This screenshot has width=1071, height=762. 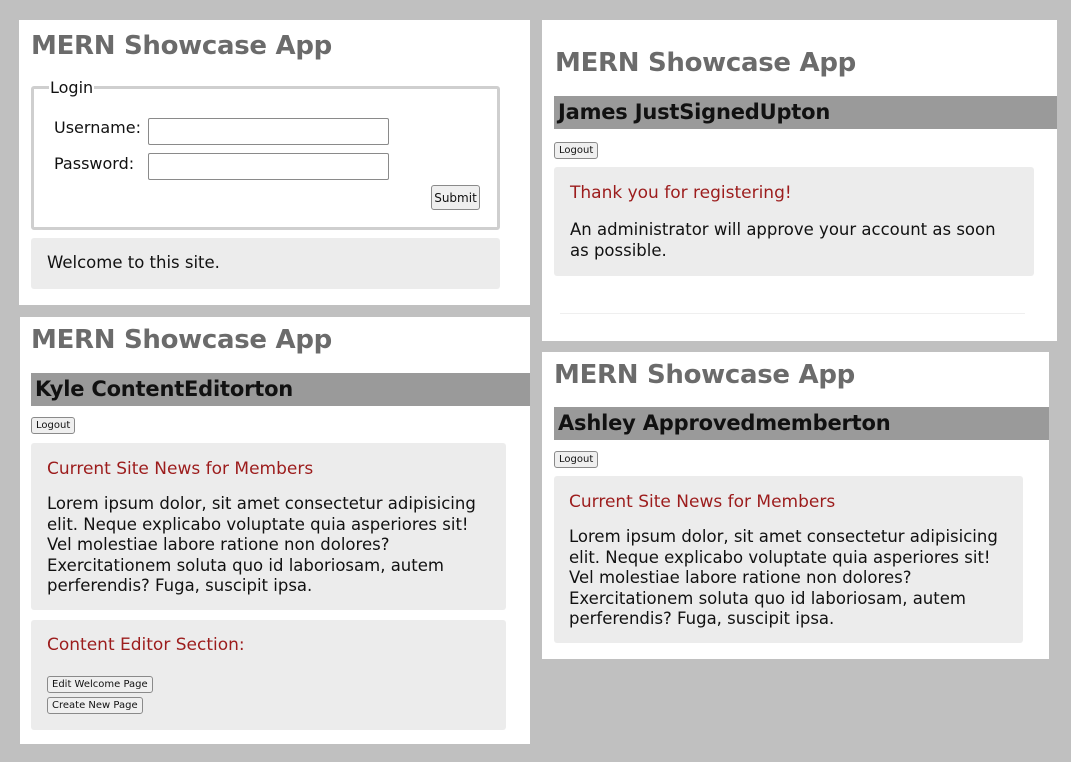 I want to click on editor-section-title: Content Editor Section:, so click(x=146, y=645).